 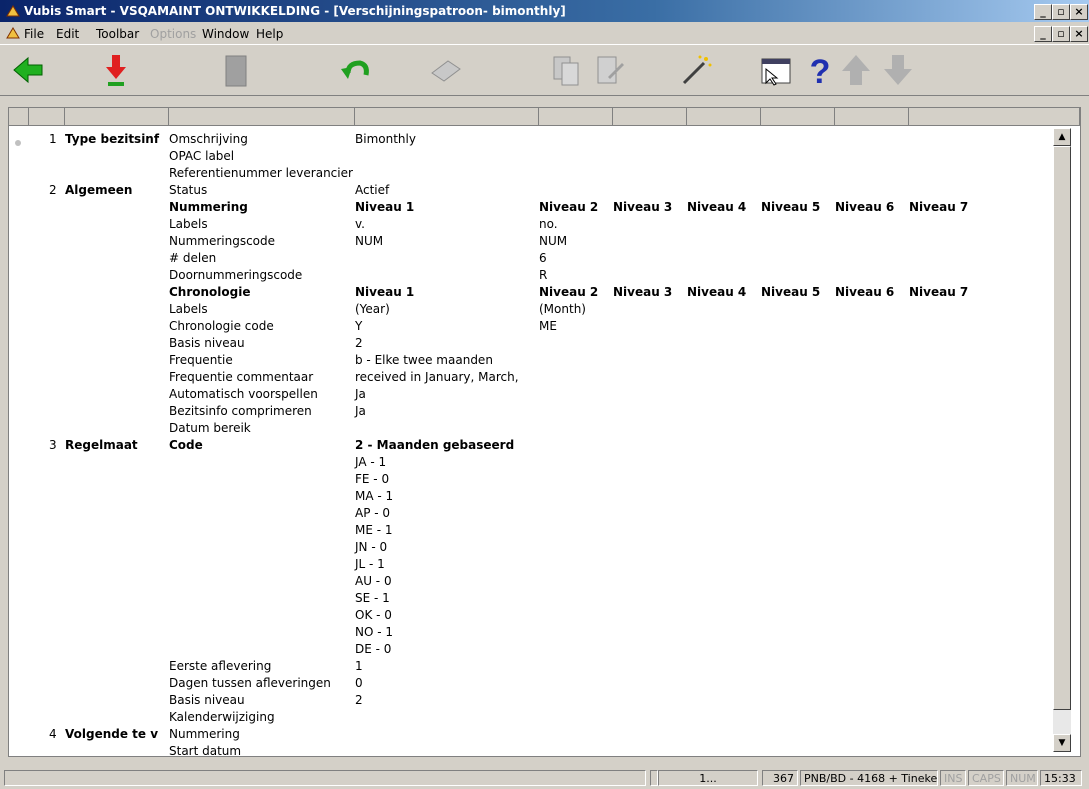 What do you see at coordinates (610, 70) in the screenshot?
I see `edit-document-button` at bounding box center [610, 70].